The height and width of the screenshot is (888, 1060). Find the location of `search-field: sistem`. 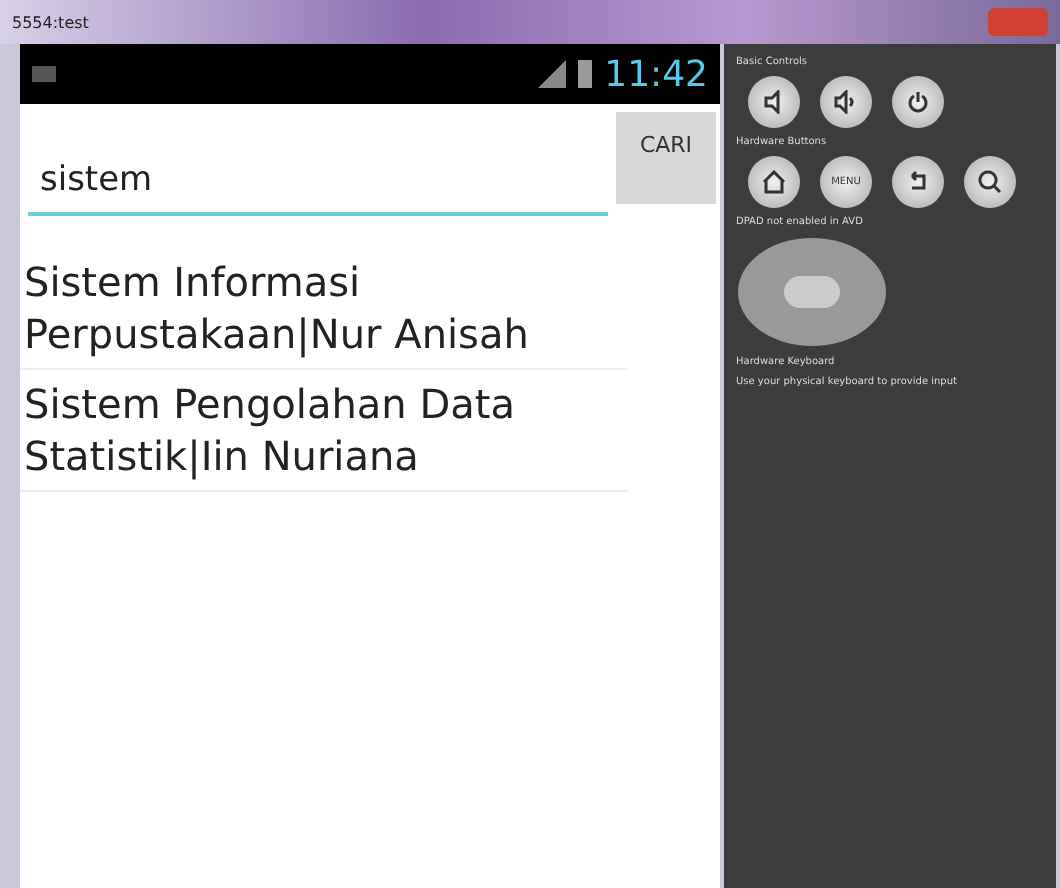

search-field: sistem is located at coordinates (318, 164).